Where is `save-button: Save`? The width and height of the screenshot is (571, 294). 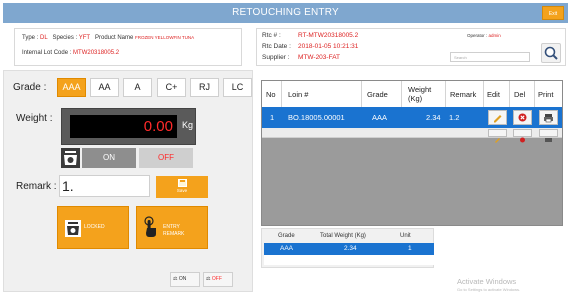 save-button: Save is located at coordinates (182, 187).